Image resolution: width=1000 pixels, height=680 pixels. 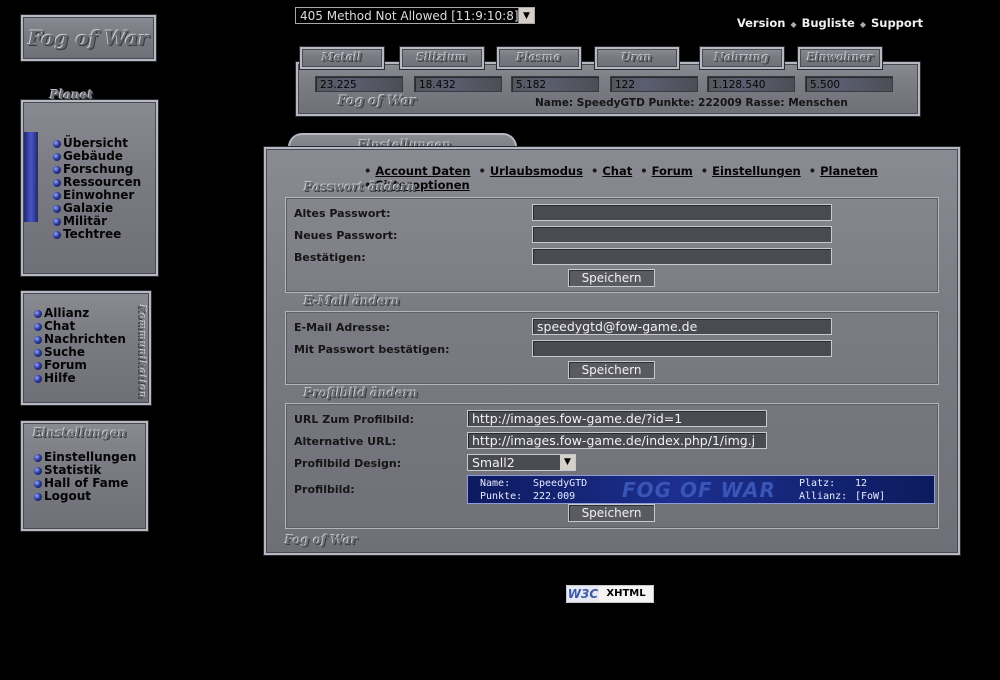 I want to click on nav-einstellungen-title: Einstellungen, so click(x=80, y=433).